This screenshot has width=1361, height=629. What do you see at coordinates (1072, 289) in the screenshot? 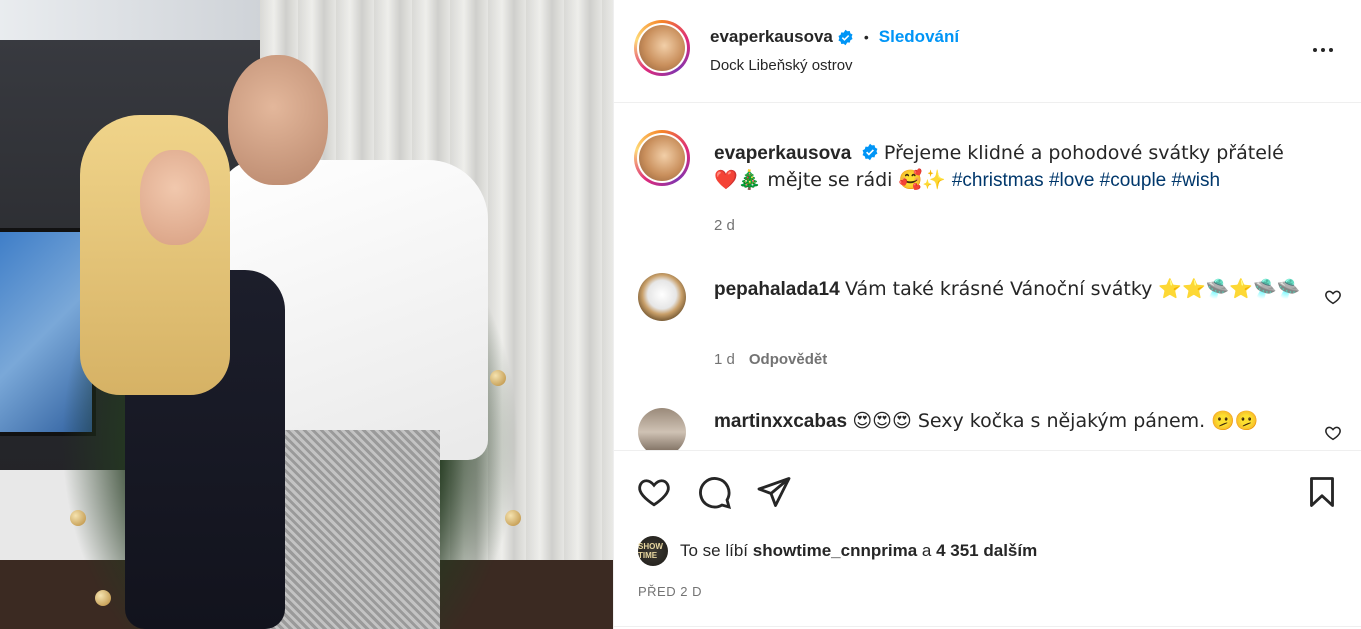
I see `comment-text: Vám také krásné Vánoční svátky ⭐⭐🛸⭐🛸🛸` at bounding box center [1072, 289].